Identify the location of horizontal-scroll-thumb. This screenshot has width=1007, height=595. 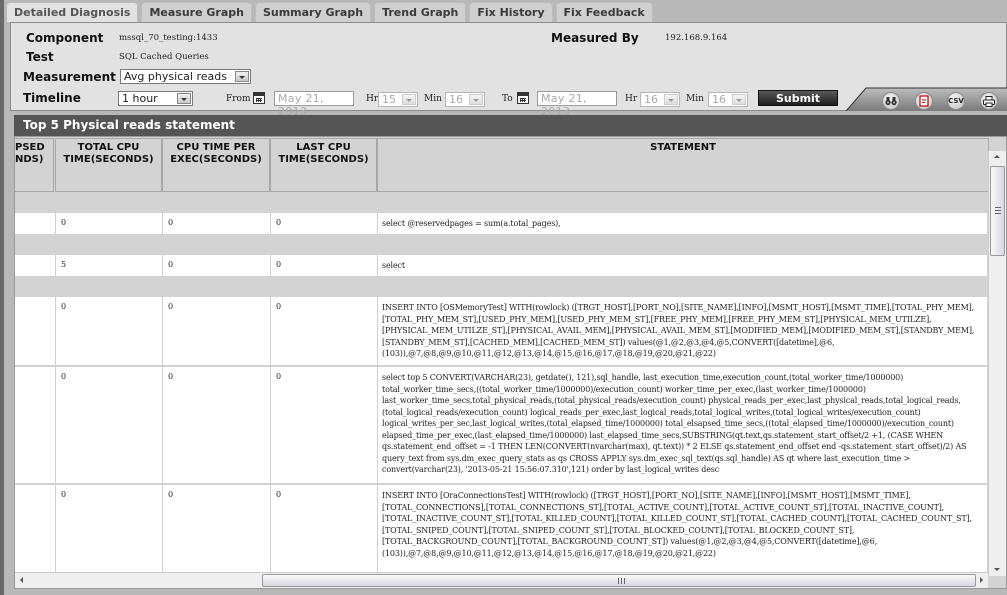
(619, 580).